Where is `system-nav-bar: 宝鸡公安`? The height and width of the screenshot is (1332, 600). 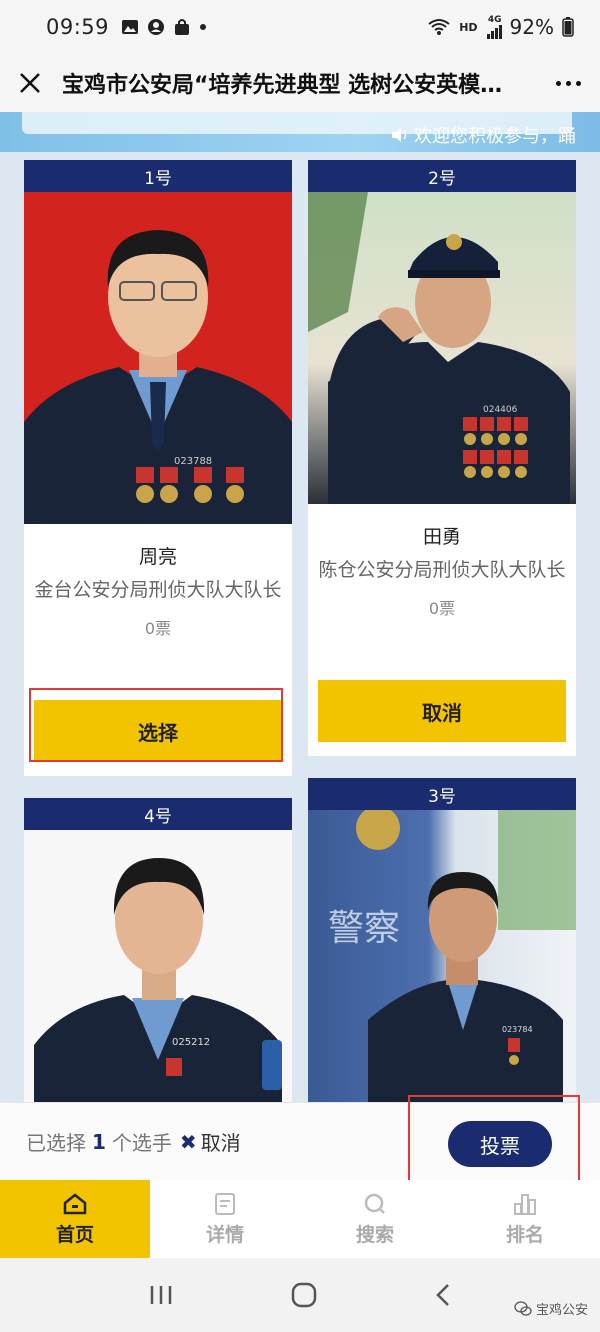
system-nav-bar: 宝鸡公安 is located at coordinates (300, 1295).